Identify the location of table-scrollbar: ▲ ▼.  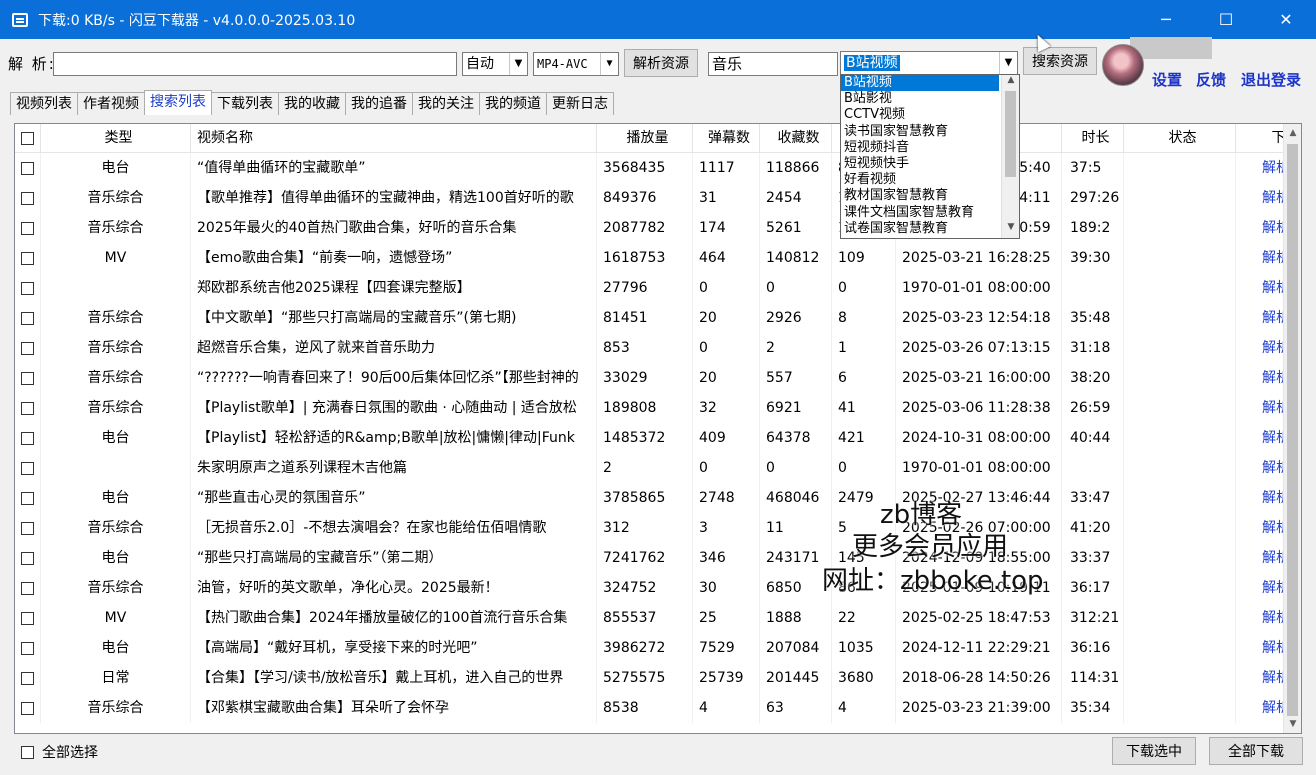
(1292, 428).